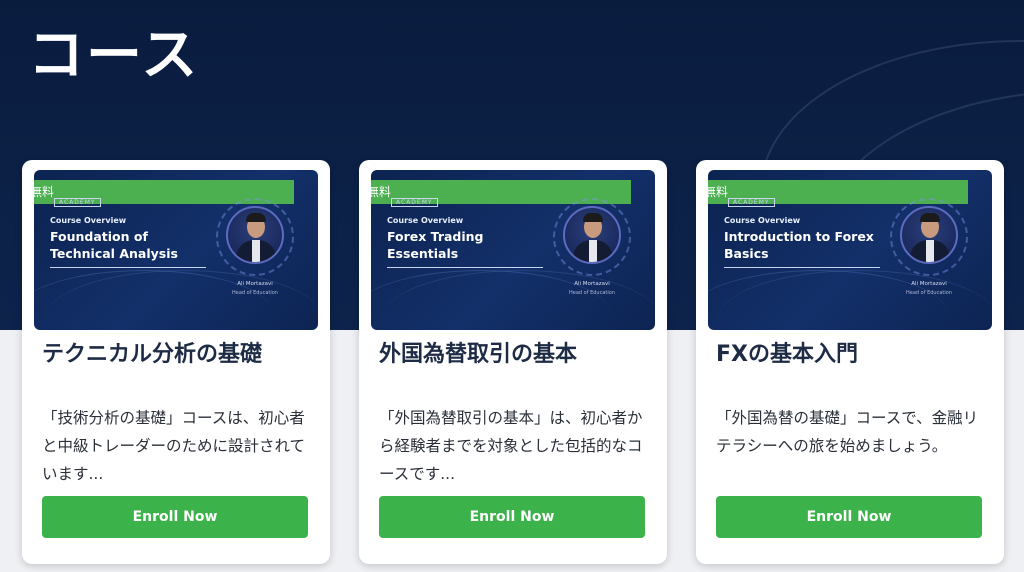  What do you see at coordinates (114, 55) in the screenshot?
I see `page-title: コース` at bounding box center [114, 55].